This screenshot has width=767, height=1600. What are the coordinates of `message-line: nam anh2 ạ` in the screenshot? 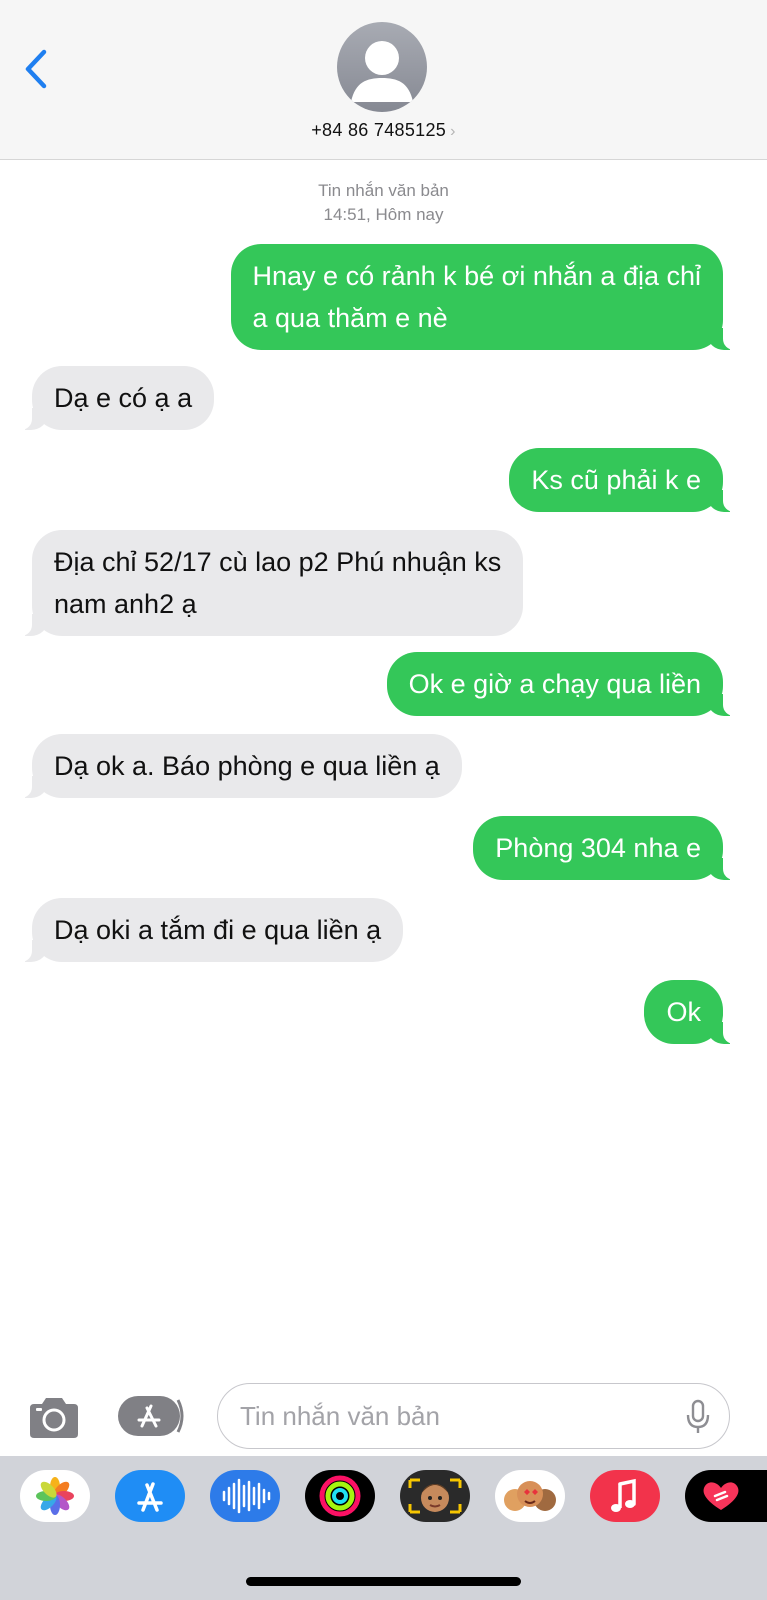 It's located at (125, 604).